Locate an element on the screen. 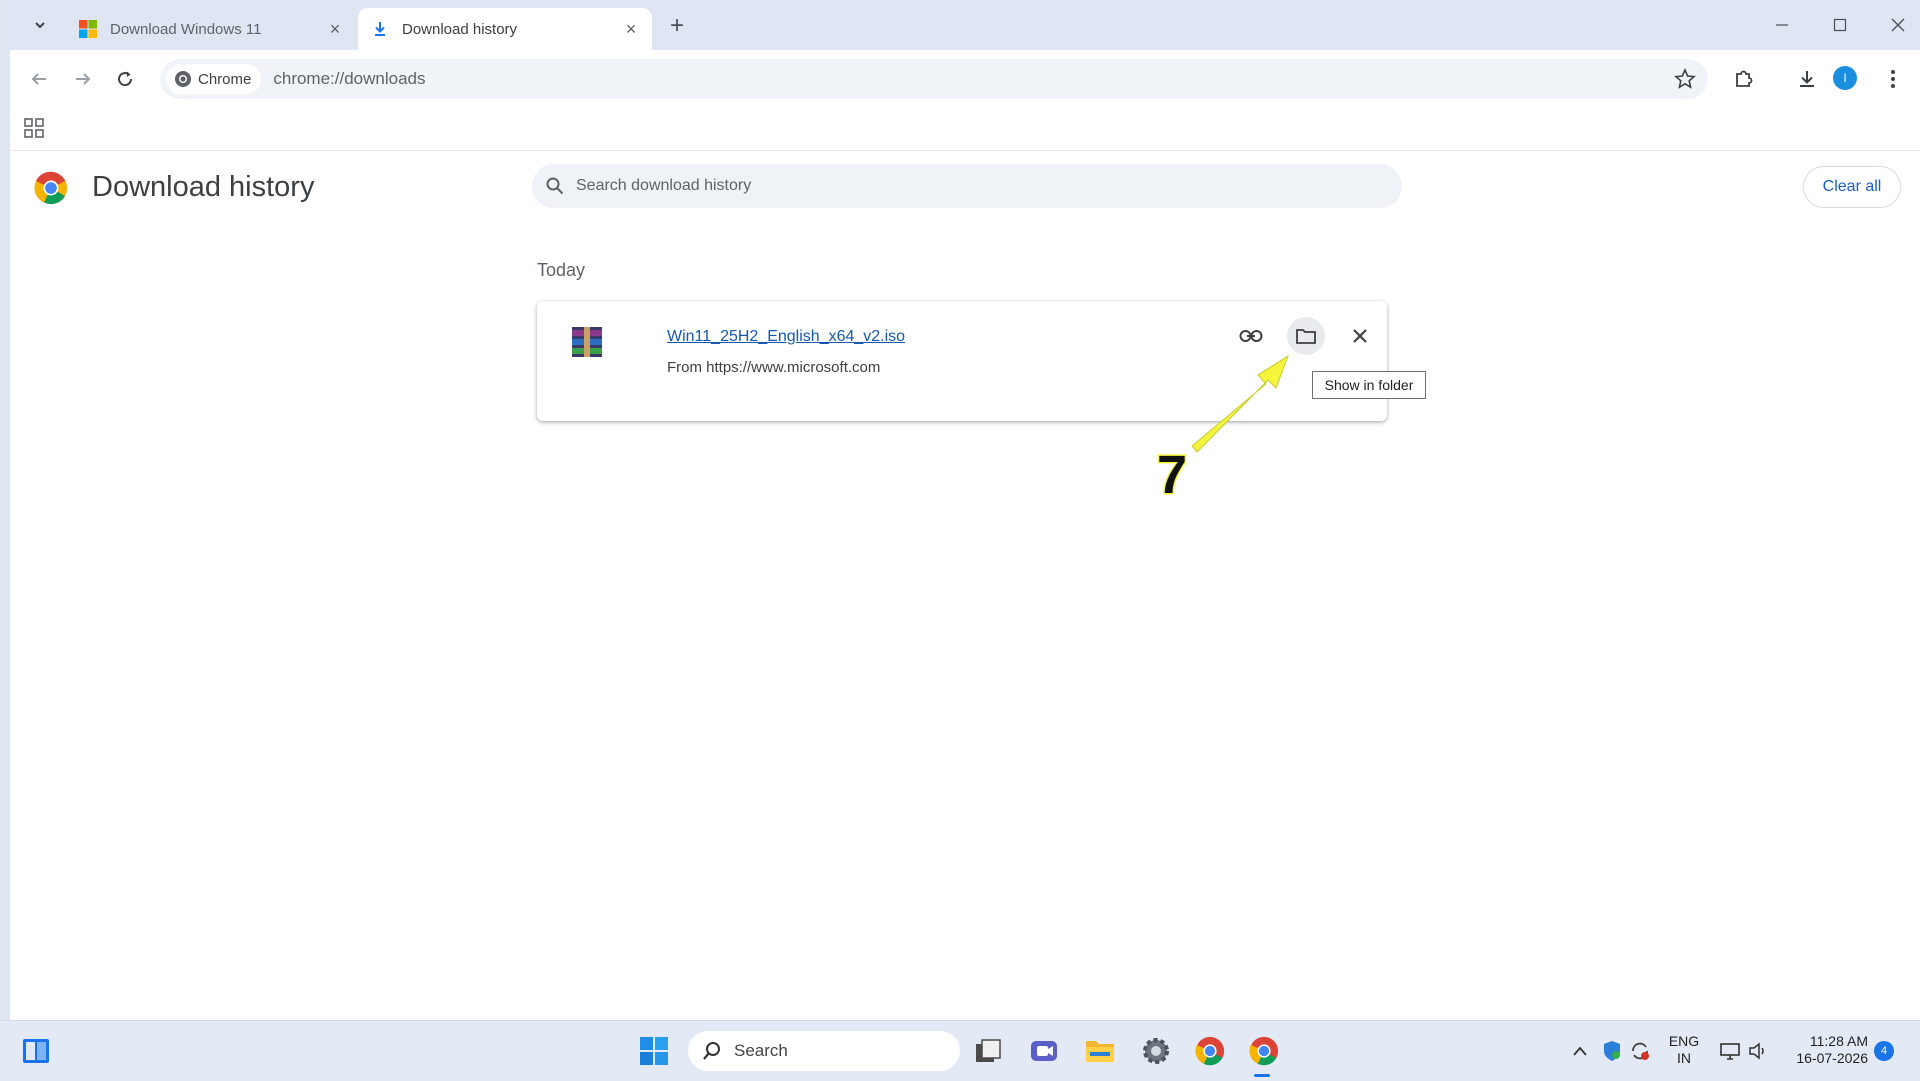 This screenshot has width=1920, height=1081. widgets-button is located at coordinates (36, 1051).